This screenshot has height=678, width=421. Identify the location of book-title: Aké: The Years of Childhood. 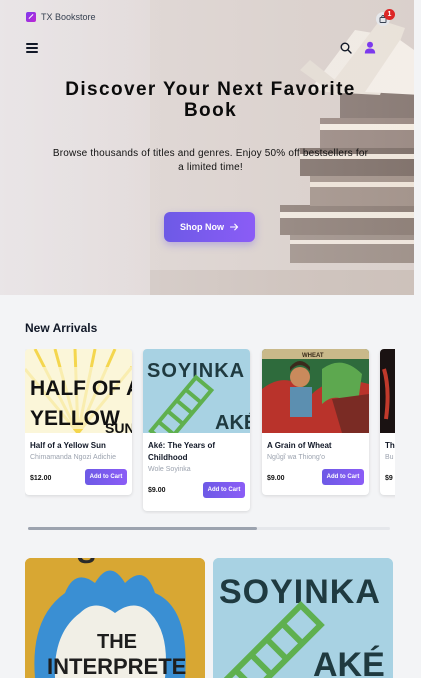
(196, 452).